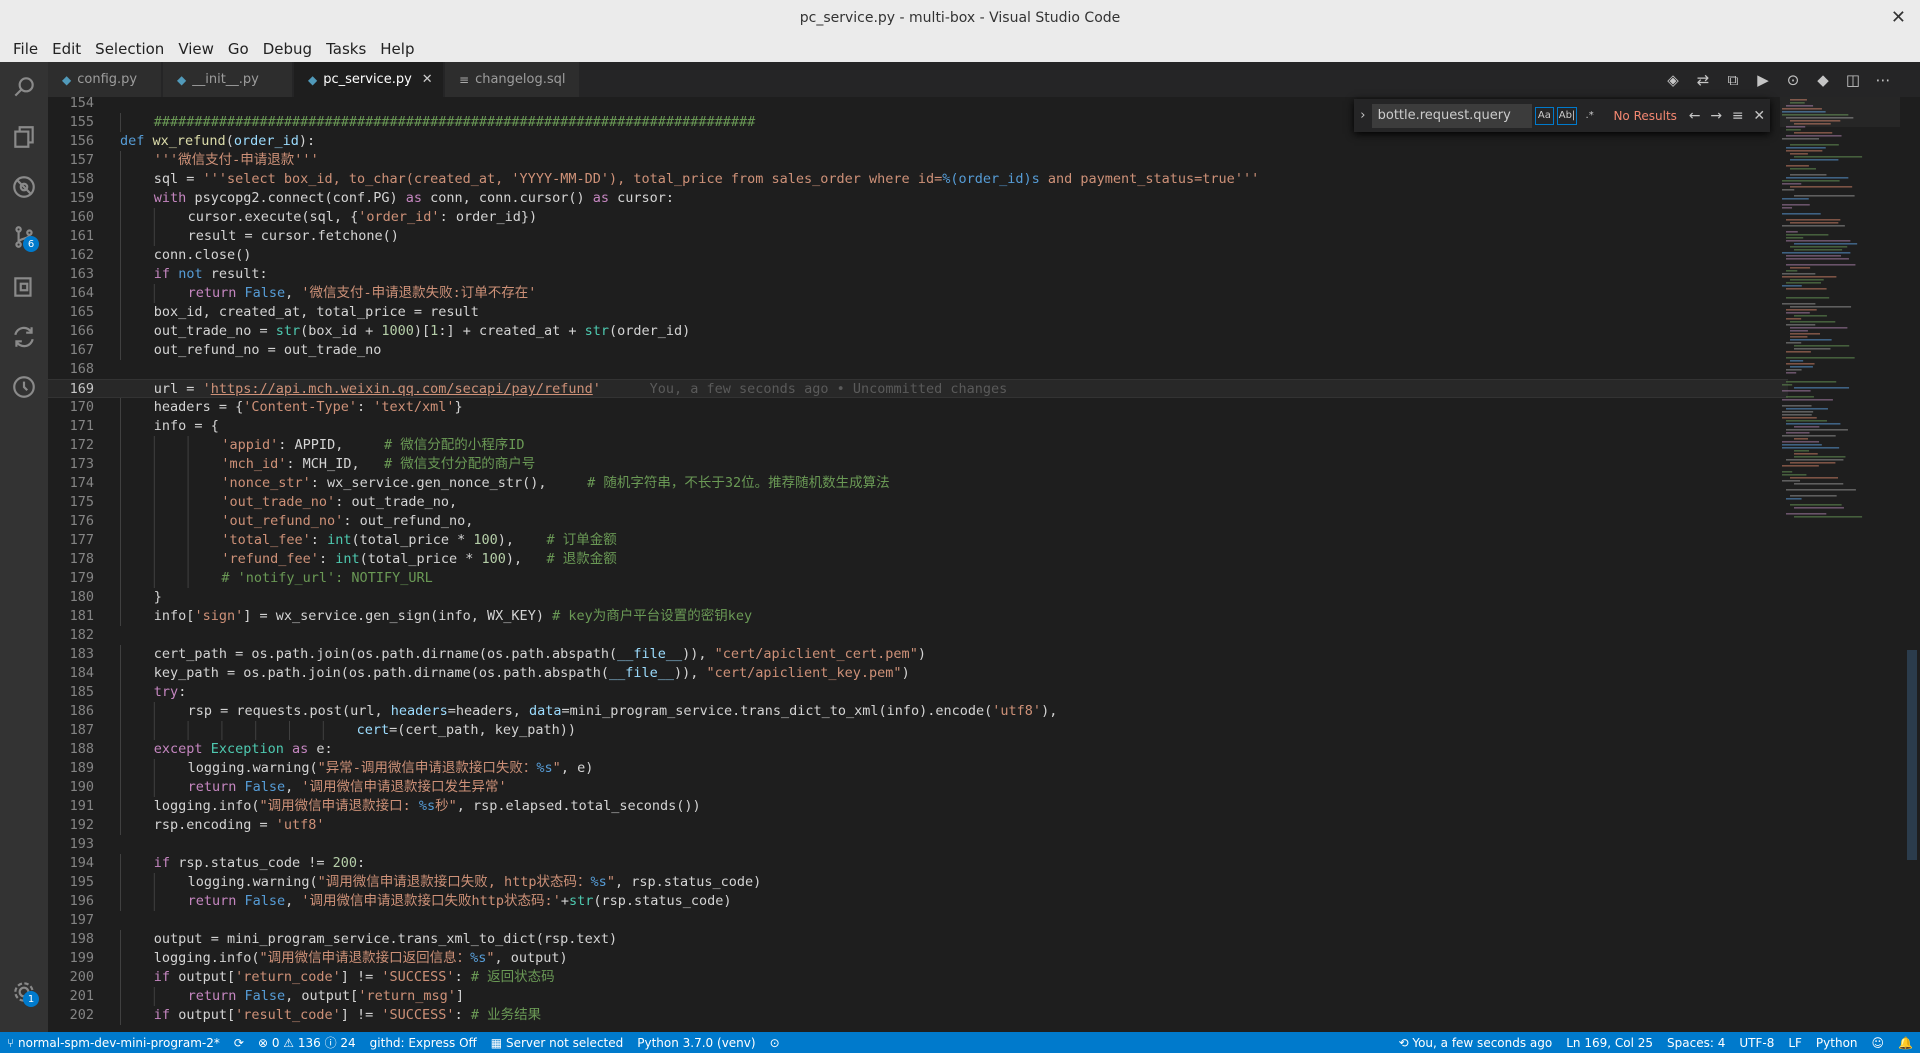 The image size is (1920, 1053). Describe the element at coordinates (228, 79) in the screenshot. I see `tab-init: ◆ __init__.py` at that location.